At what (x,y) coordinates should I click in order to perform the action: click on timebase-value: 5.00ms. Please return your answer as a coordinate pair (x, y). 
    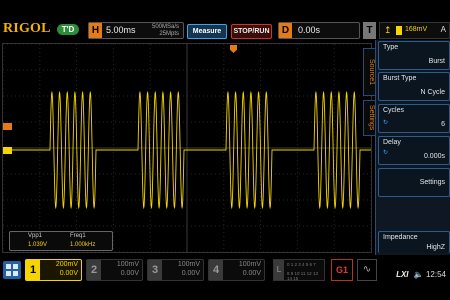
    Looking at the image, I should click on (121, 30).